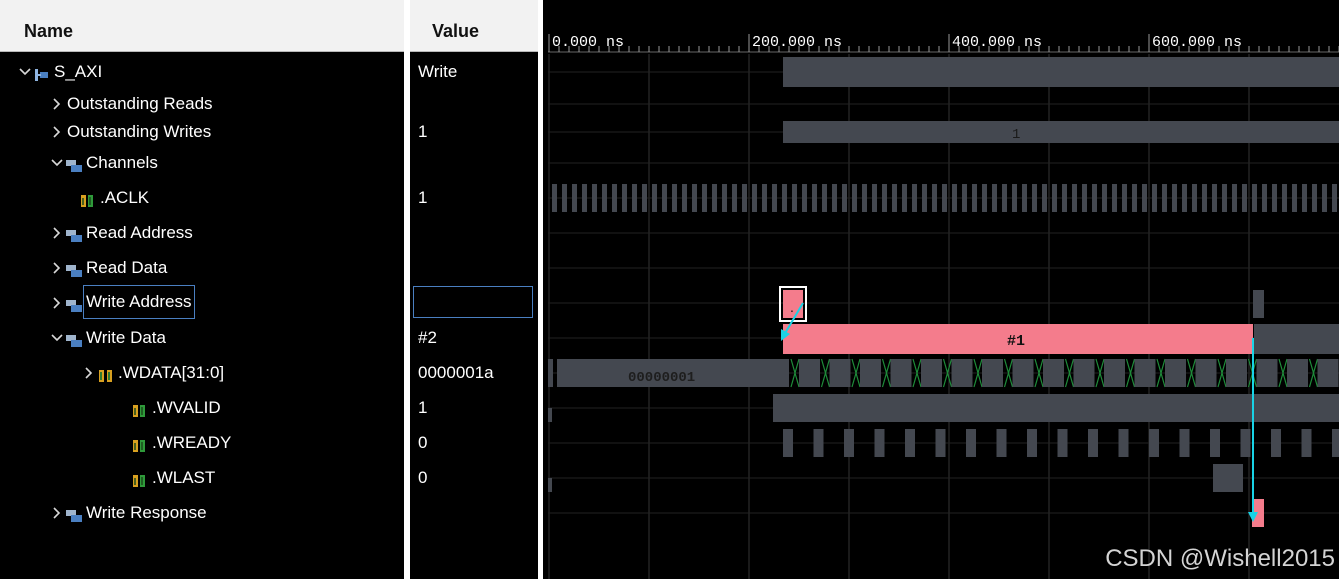 The width and height of the screenshot is (1339, 579). I want to click on s-axi-bus-segment, so click(1061, 72).